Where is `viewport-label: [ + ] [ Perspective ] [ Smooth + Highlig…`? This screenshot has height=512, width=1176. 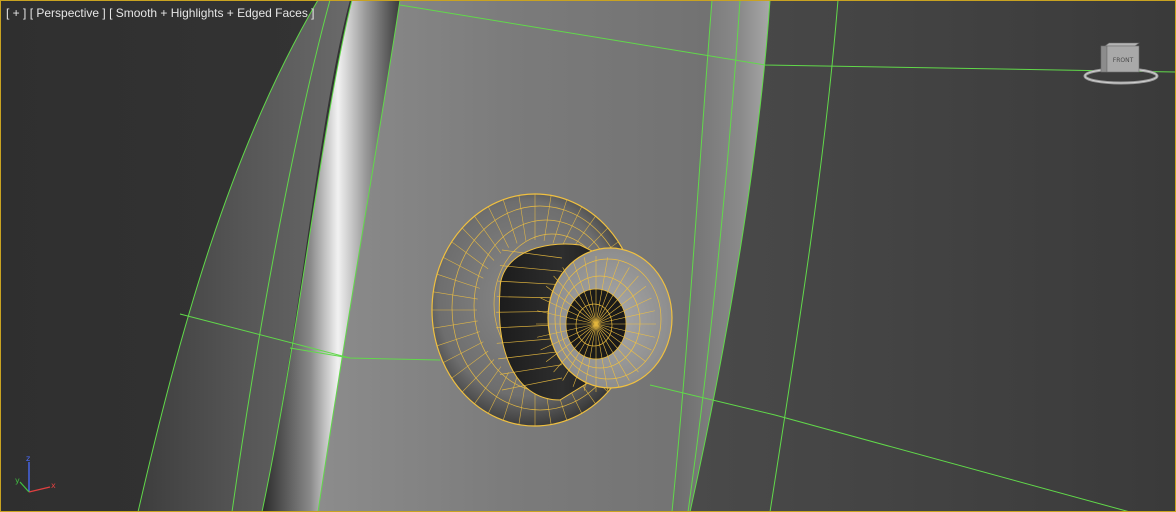 viewport-label: [ + ] [ Perspective ] [ Smooth + Highlig… is located at coordinates (160, 13).